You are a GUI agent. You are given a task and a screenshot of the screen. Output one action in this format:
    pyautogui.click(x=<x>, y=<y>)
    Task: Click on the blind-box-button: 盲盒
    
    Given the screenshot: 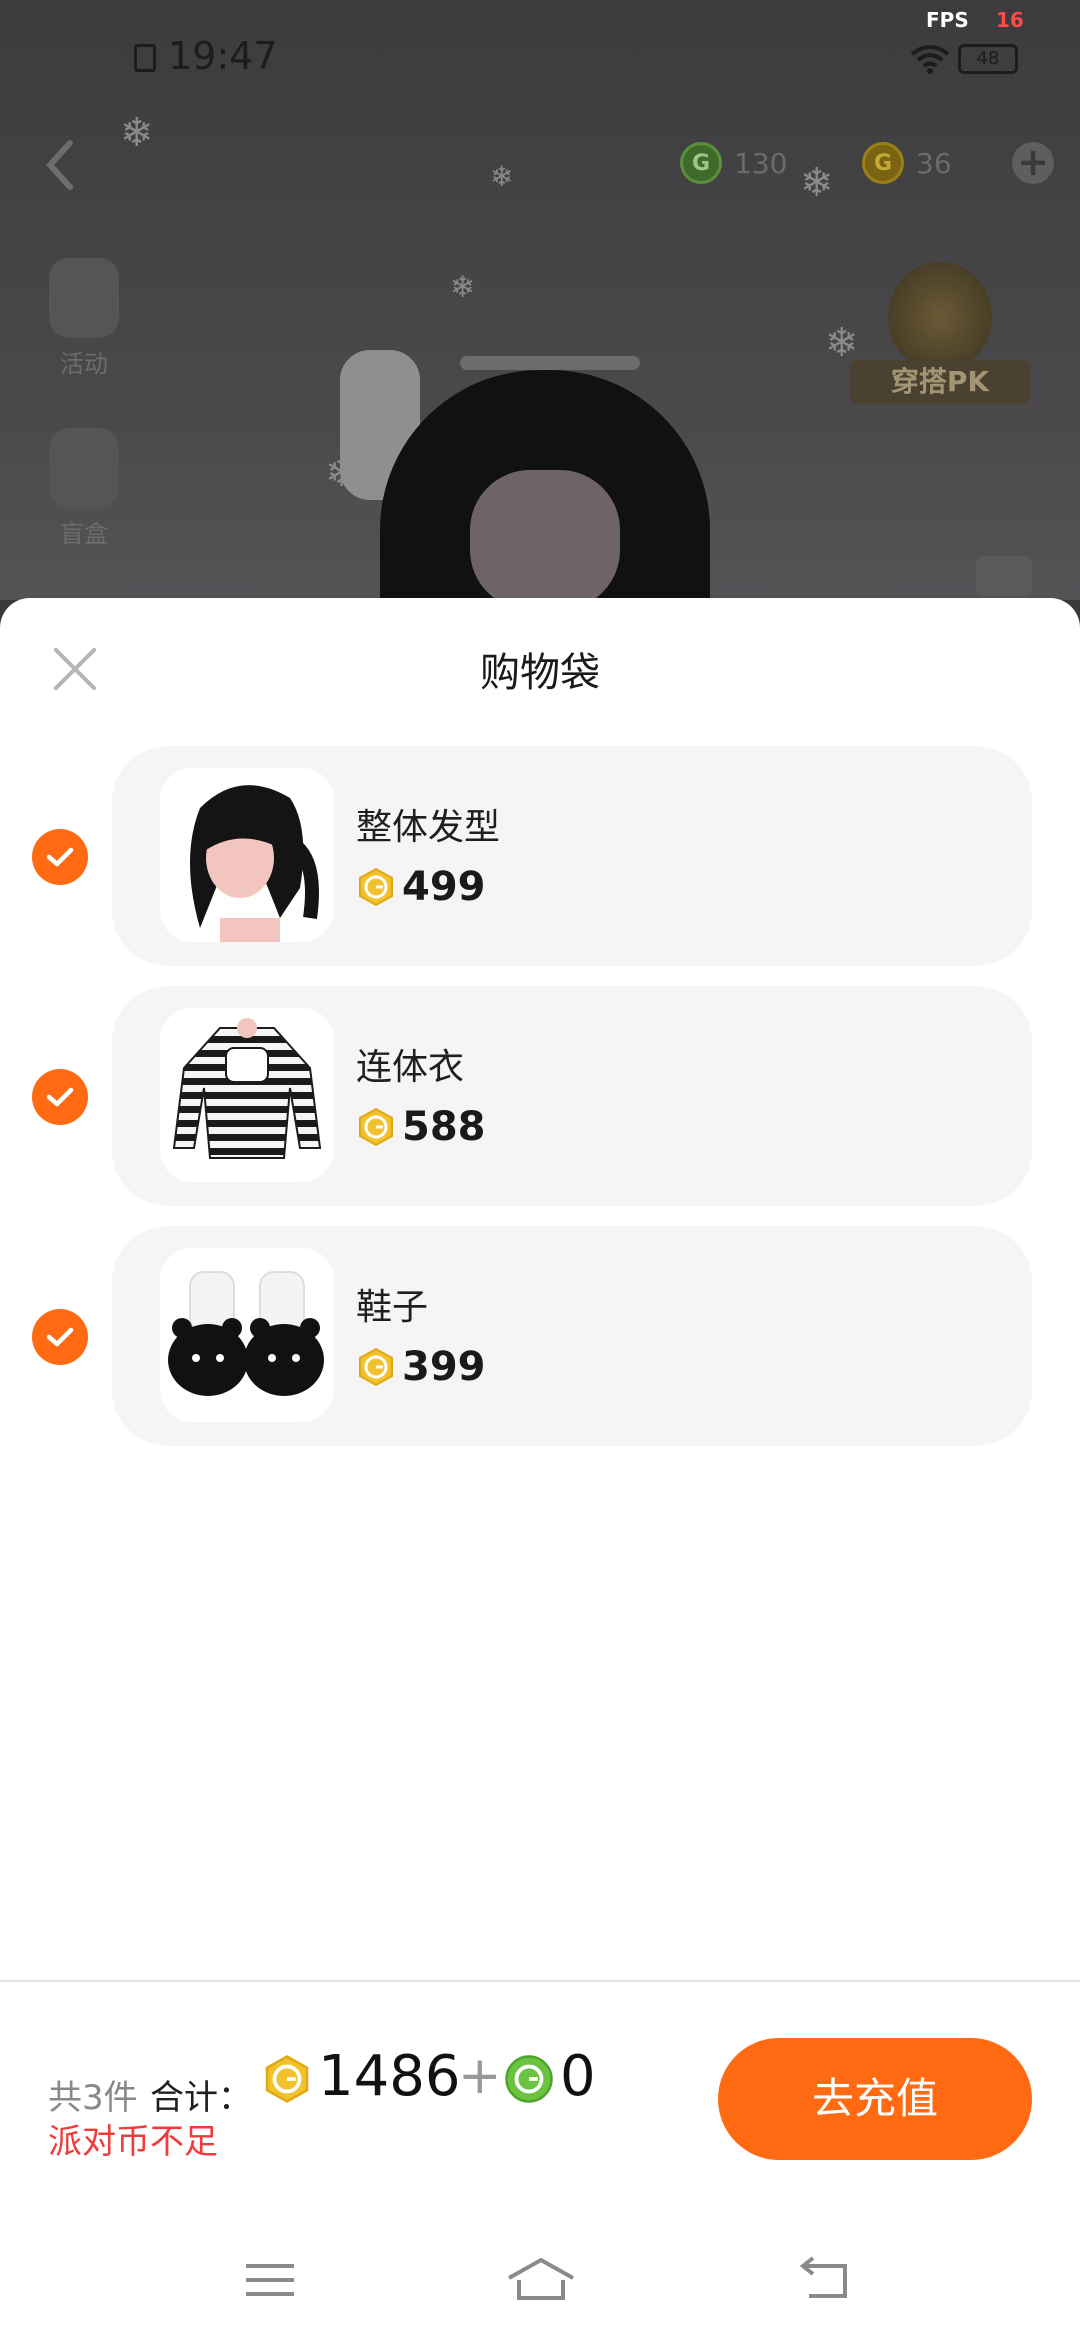 What is the action you would take?
    pyautogui.click(x=84, y=488)
    